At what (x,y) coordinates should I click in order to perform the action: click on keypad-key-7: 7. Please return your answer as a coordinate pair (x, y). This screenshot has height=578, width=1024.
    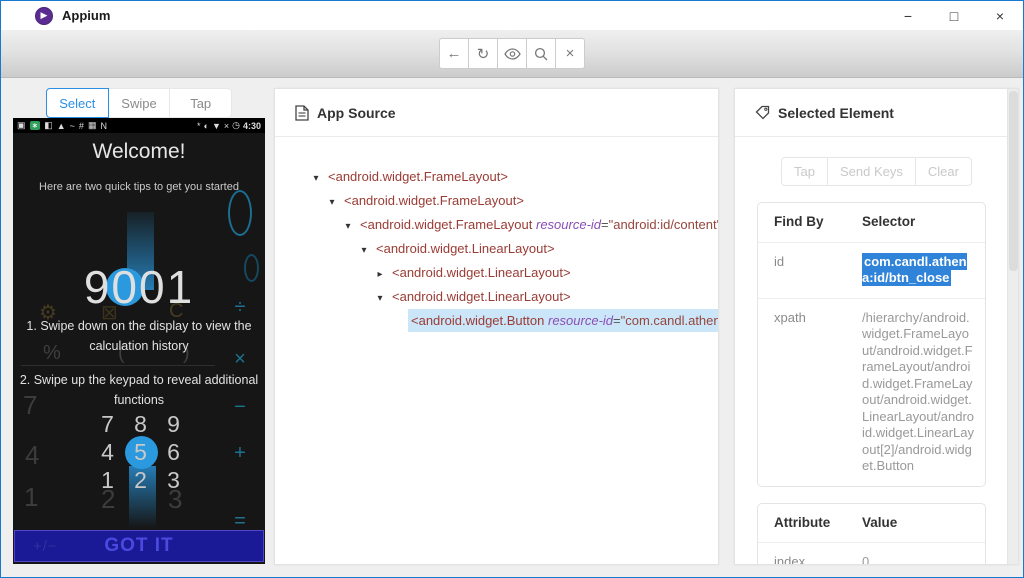
    Looking at the image, I should click on (107, 423).